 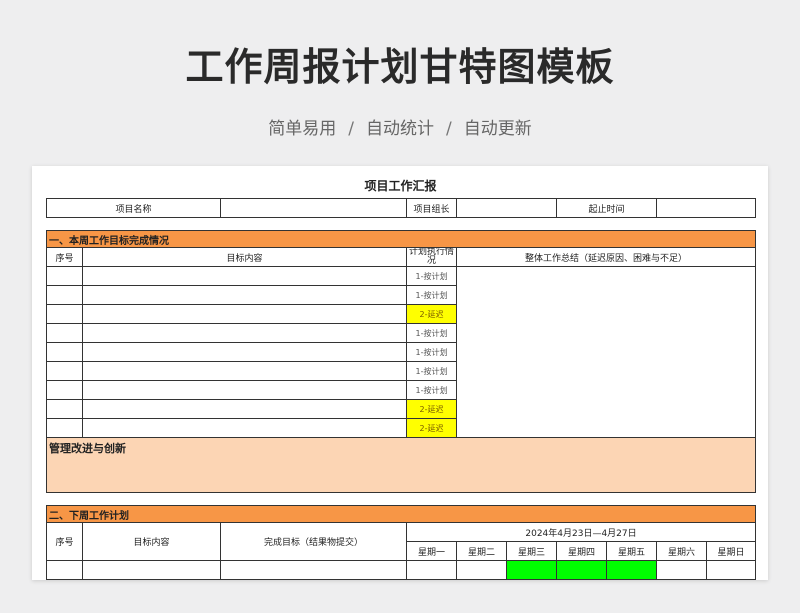 I want to click on leader-cell, so click(x=506, y=208).